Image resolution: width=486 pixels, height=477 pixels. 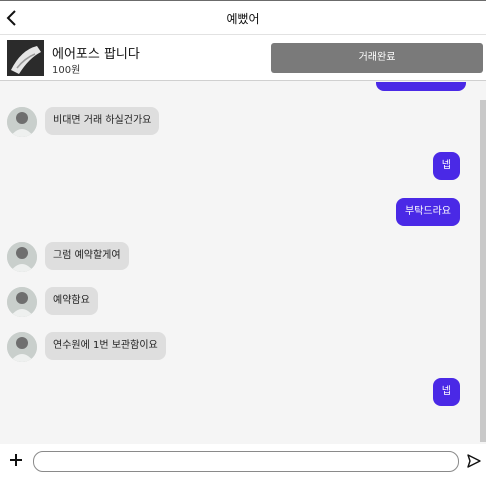 I want to click on top-bar: 예뻤어, so click(x=243, y=17).